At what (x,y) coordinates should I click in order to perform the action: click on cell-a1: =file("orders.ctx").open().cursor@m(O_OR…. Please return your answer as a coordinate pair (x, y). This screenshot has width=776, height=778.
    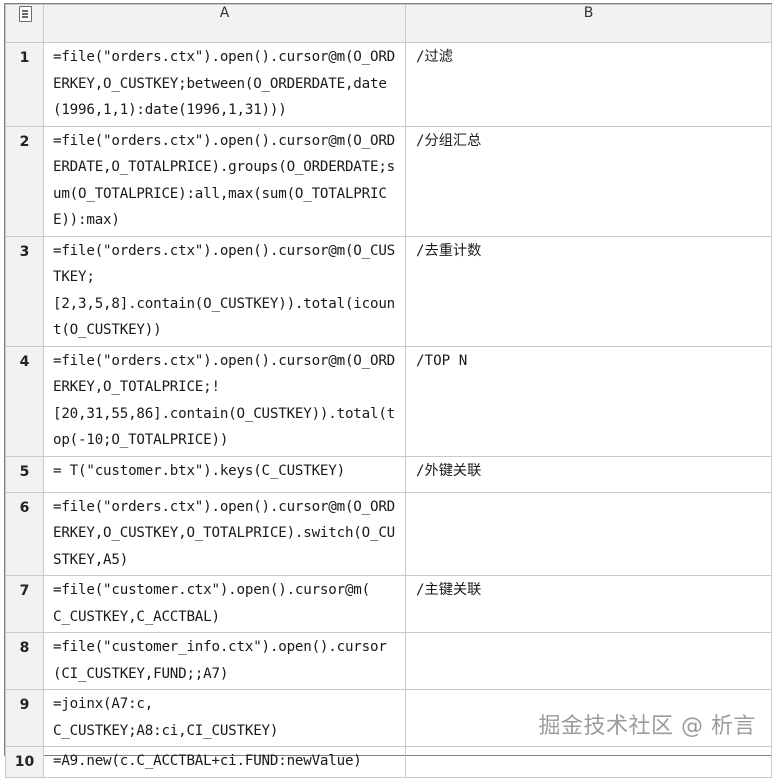
    Looking at the image, I should click on (224, 84).